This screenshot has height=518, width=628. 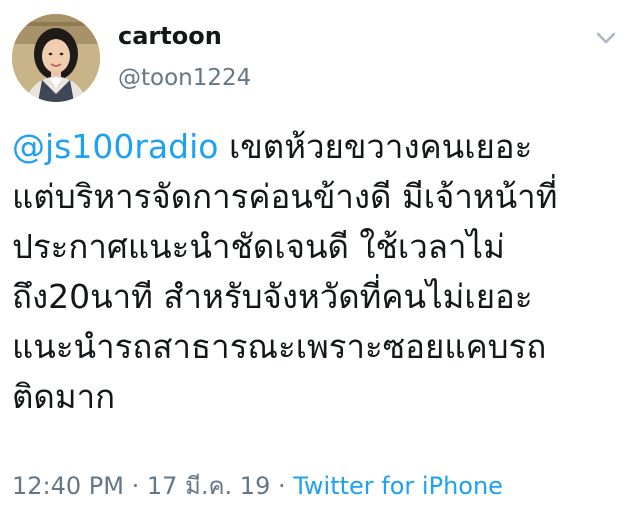 What do you see at coordinates (115, 146) in the screenshot?
I see `mention-link: @js100radio` at bounding box center [115, 146].